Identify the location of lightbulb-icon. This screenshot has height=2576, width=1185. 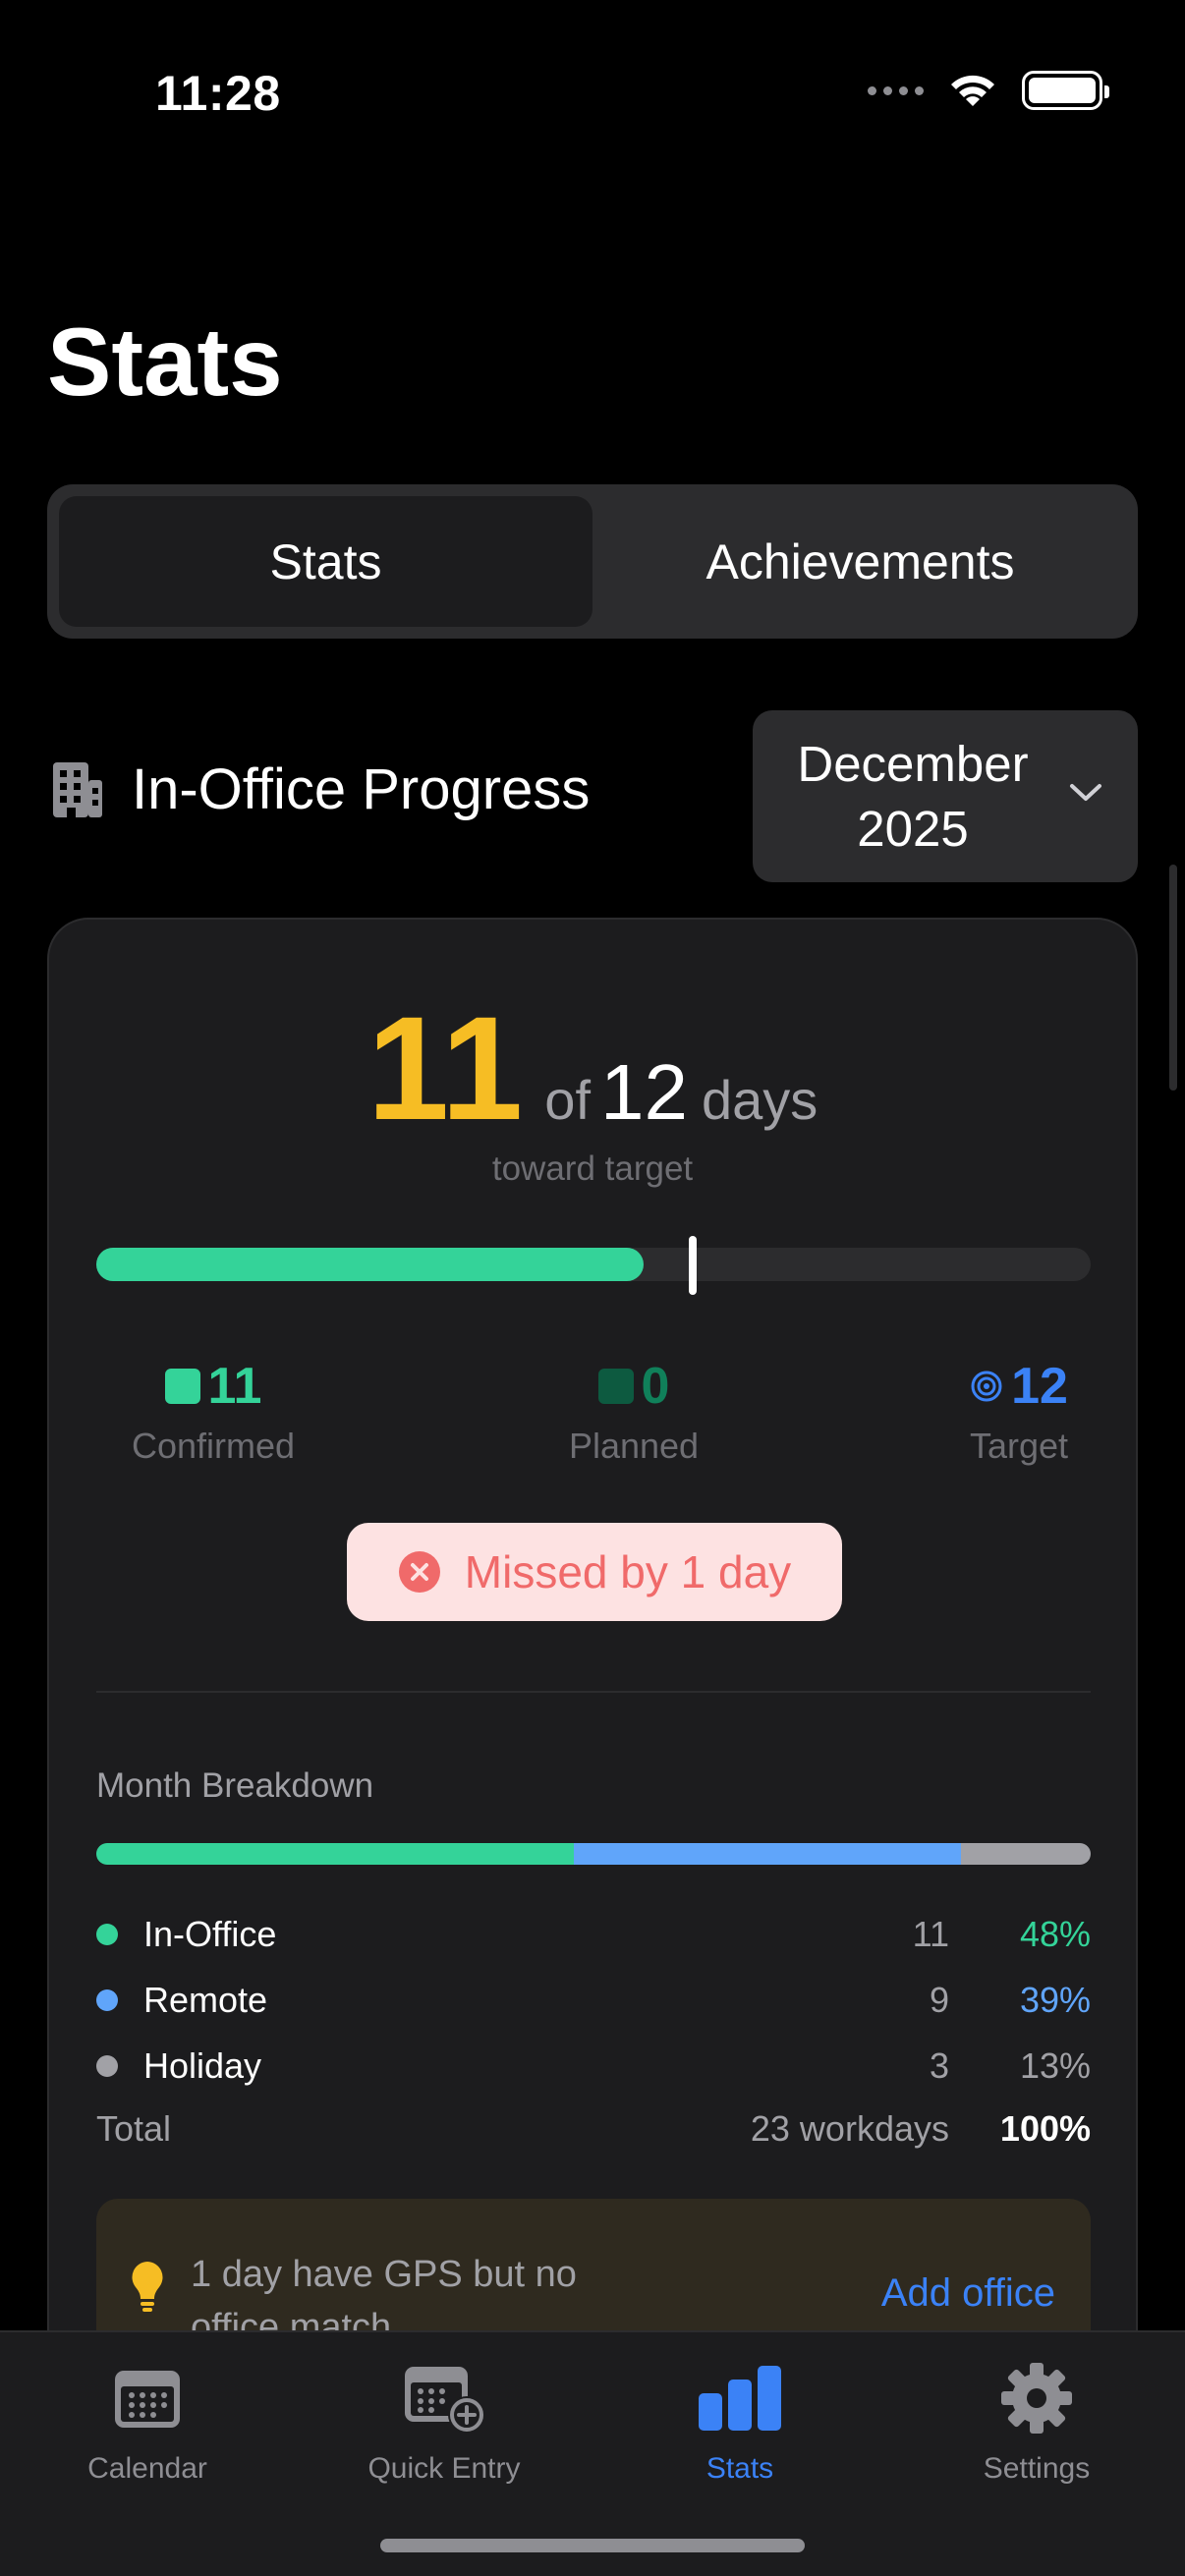
(148, 2287).